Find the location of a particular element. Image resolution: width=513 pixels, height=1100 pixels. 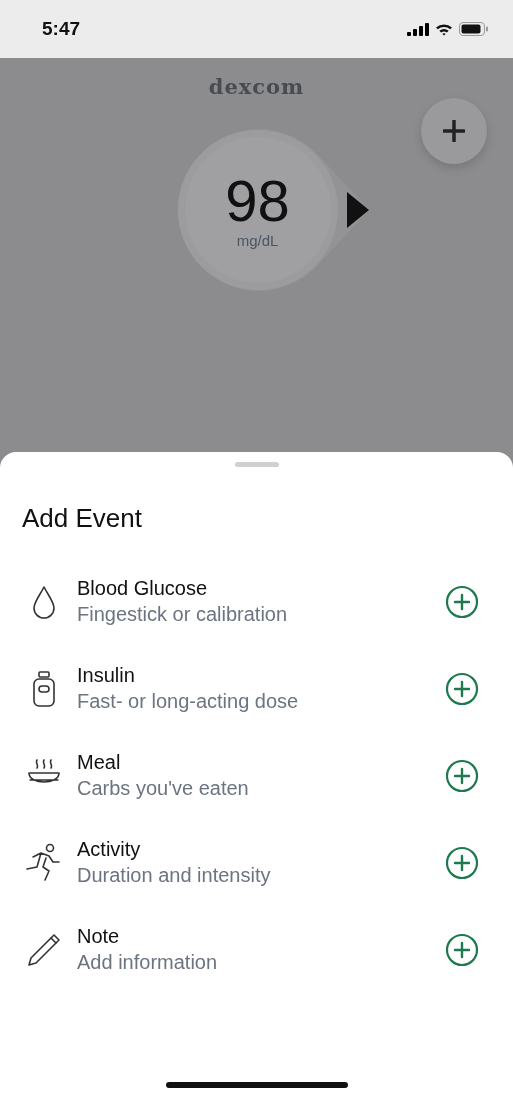

event-subtitle: Carbs you've eaten is located at coordinates (163, 788).